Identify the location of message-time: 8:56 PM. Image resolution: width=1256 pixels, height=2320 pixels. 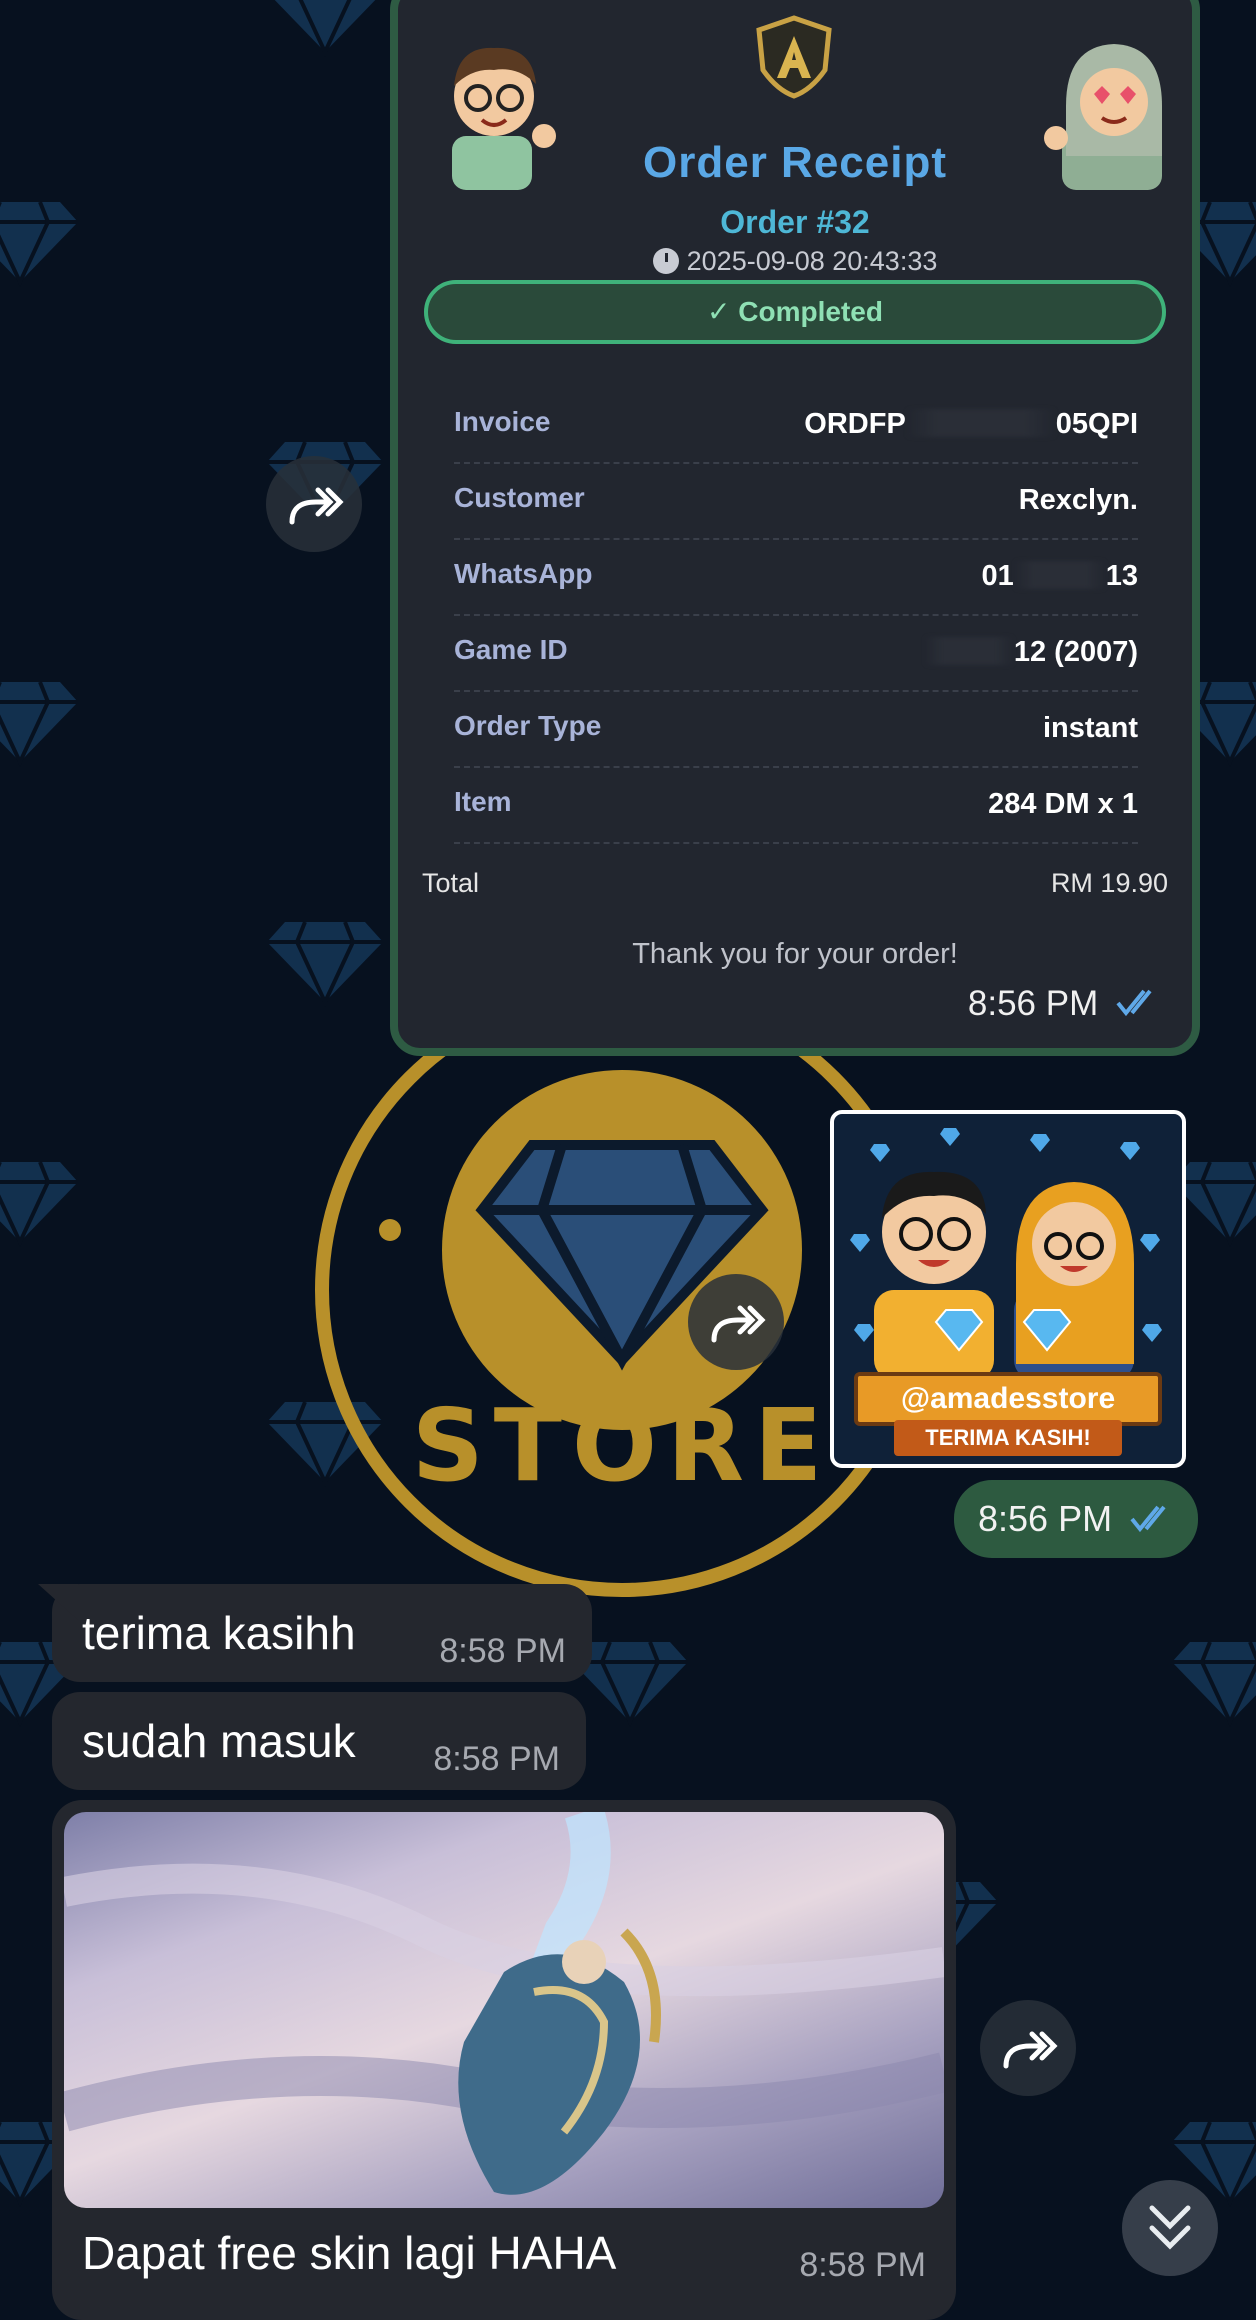
(1065, 1004).